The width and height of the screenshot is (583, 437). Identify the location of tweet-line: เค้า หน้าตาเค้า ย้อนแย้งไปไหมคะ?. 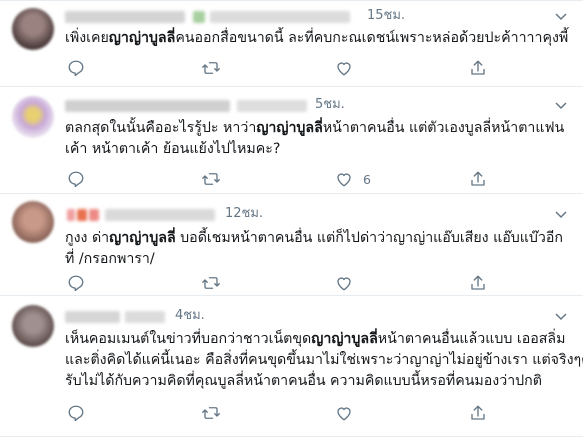
(173, 149).